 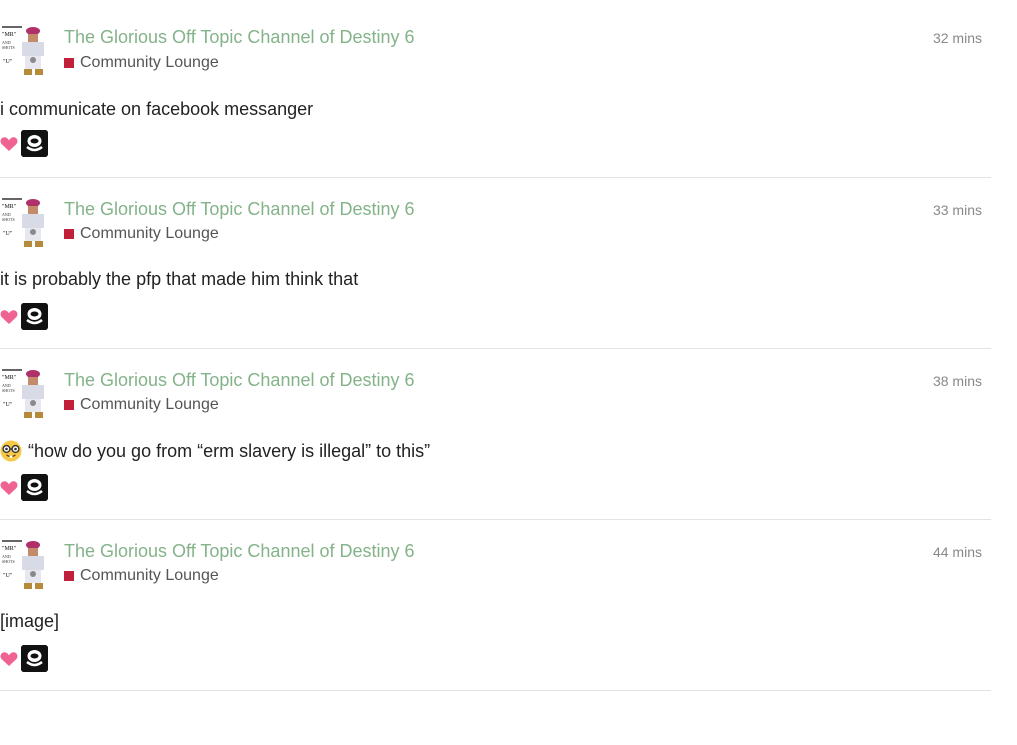 I want to click on nerd-face-emoji-icon, so click(x=11, y=451).